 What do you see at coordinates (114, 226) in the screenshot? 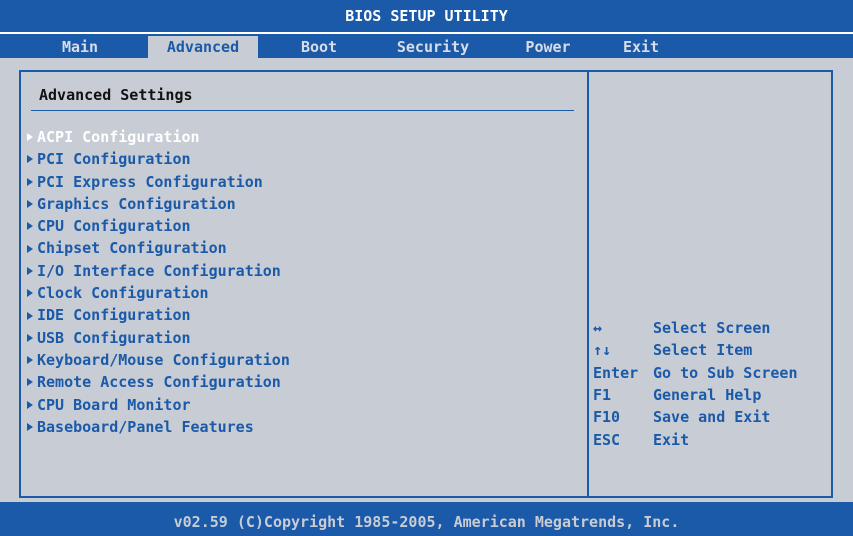
I see `menu-item-label: CPU Configuration` at bounding box center [114, 226].